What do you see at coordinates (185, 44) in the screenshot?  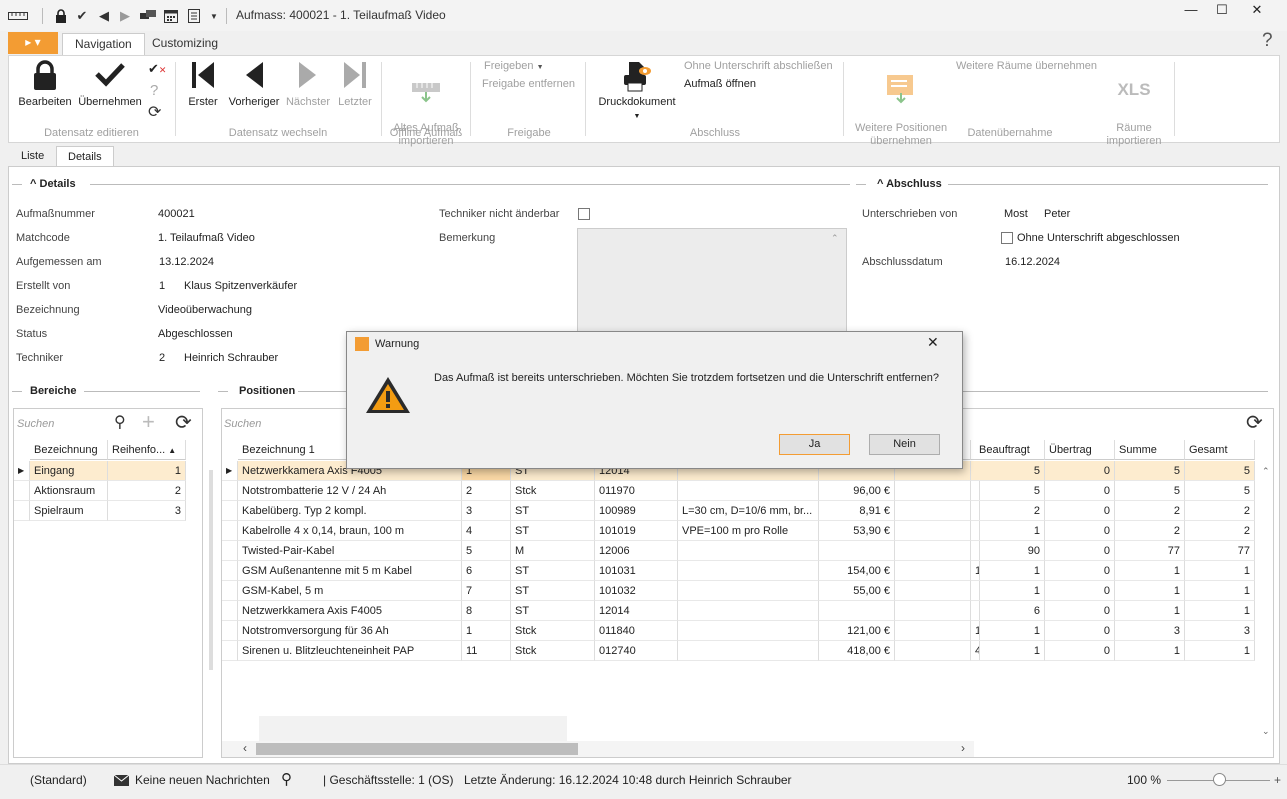 I see `tab-customizing: Customizing` at bounding box center [185, 44].